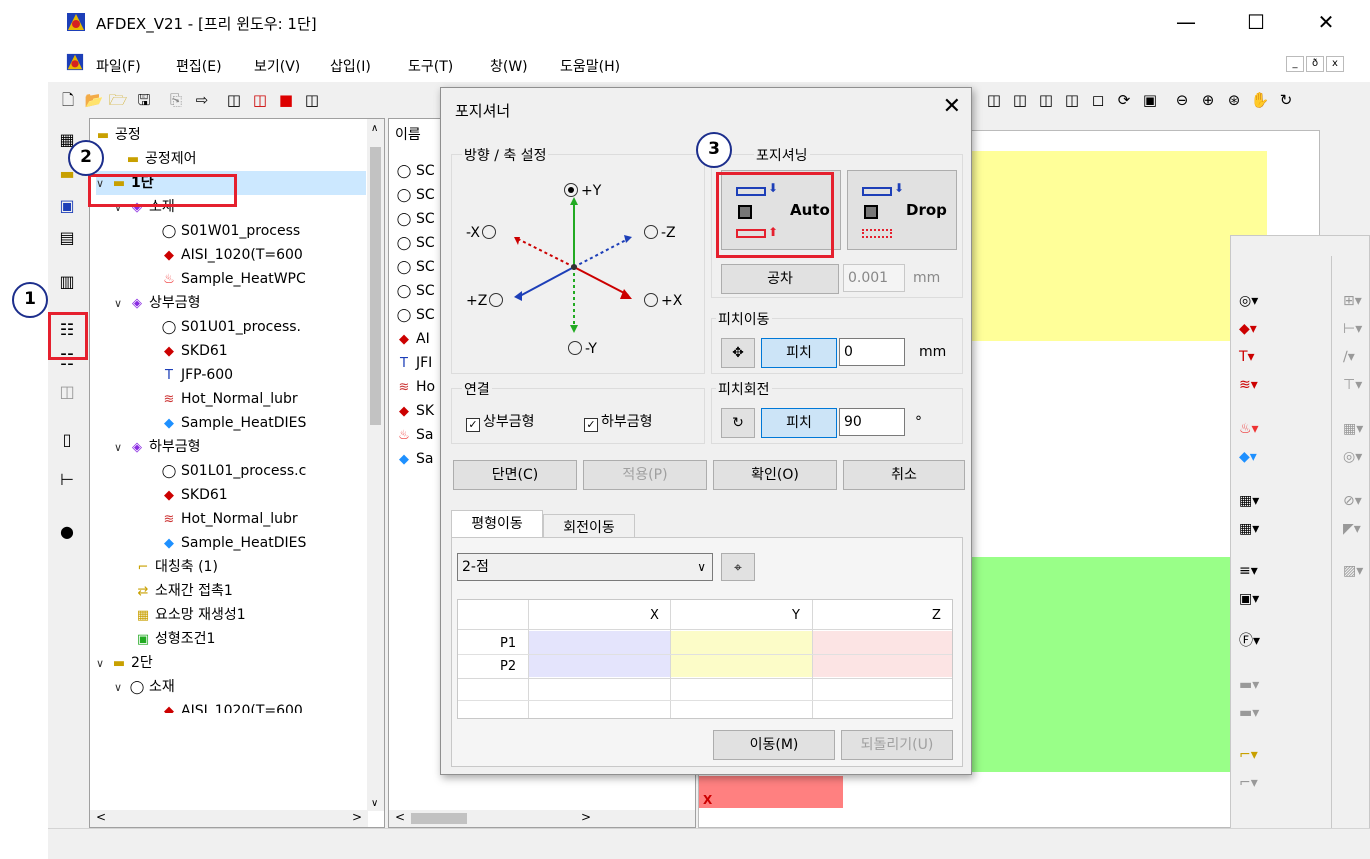 The image size is (1370, 859). Describe the element at coordinates (118, 66) in the screenshot. I see `menu-file: 파일(F)` at that location.